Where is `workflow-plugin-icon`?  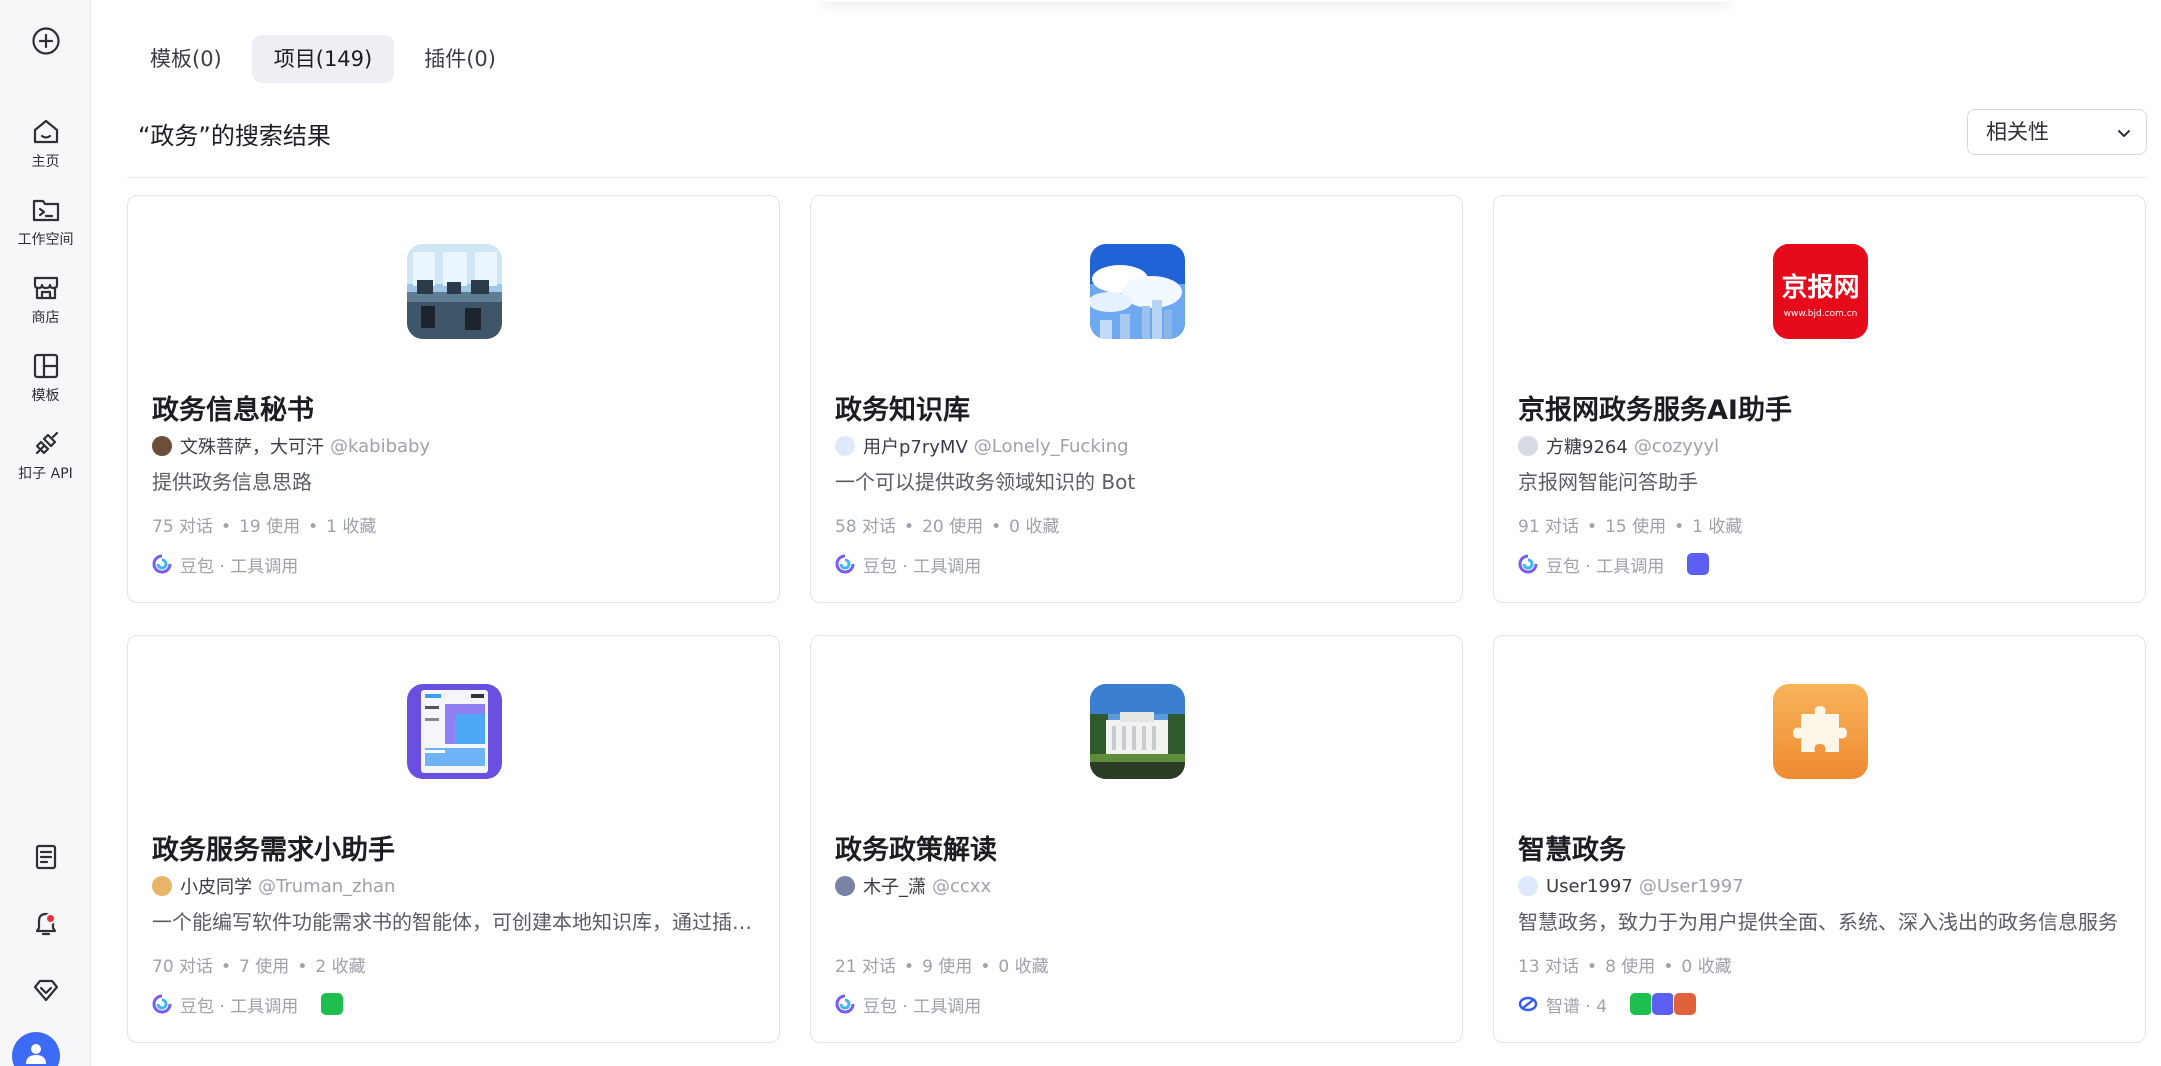
workflow-plugin-icon is located at coordinates (332, 1004).